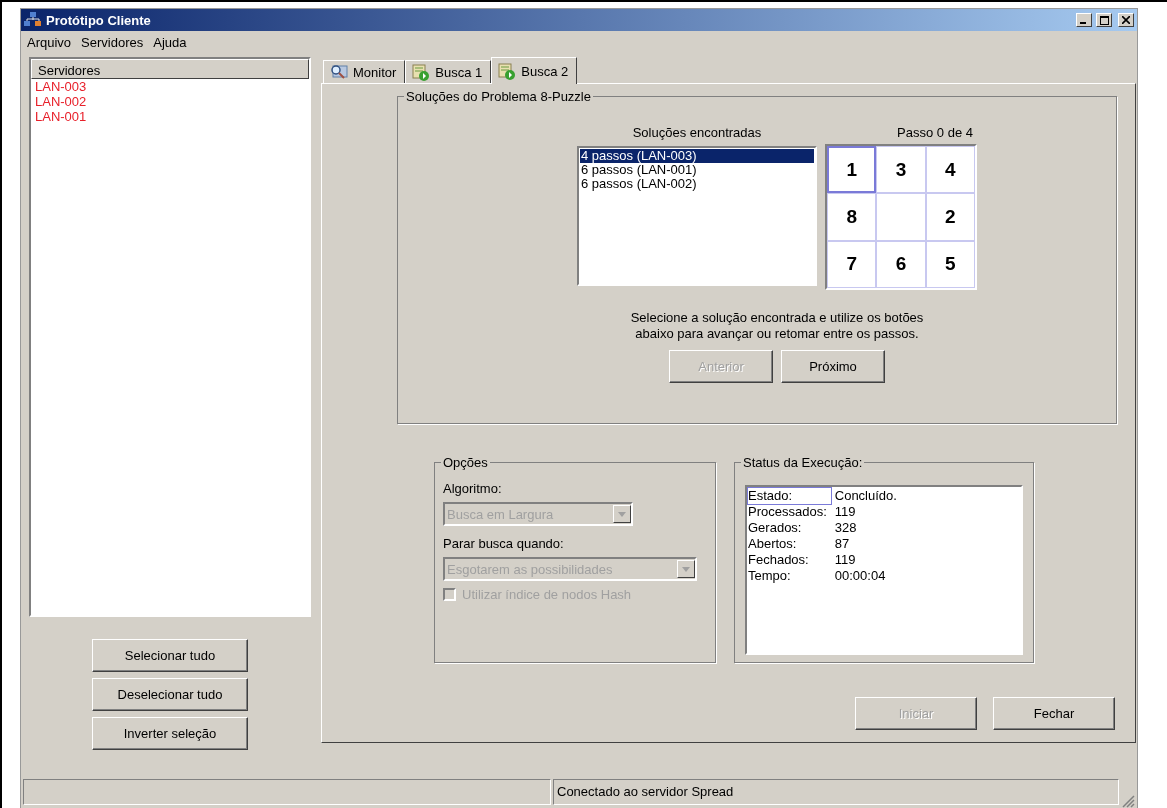  What do you see at coordinates (99, 20) in the screenshot?
I see `window-title: Protótipo Cliente` at bounding box center [99, 20].